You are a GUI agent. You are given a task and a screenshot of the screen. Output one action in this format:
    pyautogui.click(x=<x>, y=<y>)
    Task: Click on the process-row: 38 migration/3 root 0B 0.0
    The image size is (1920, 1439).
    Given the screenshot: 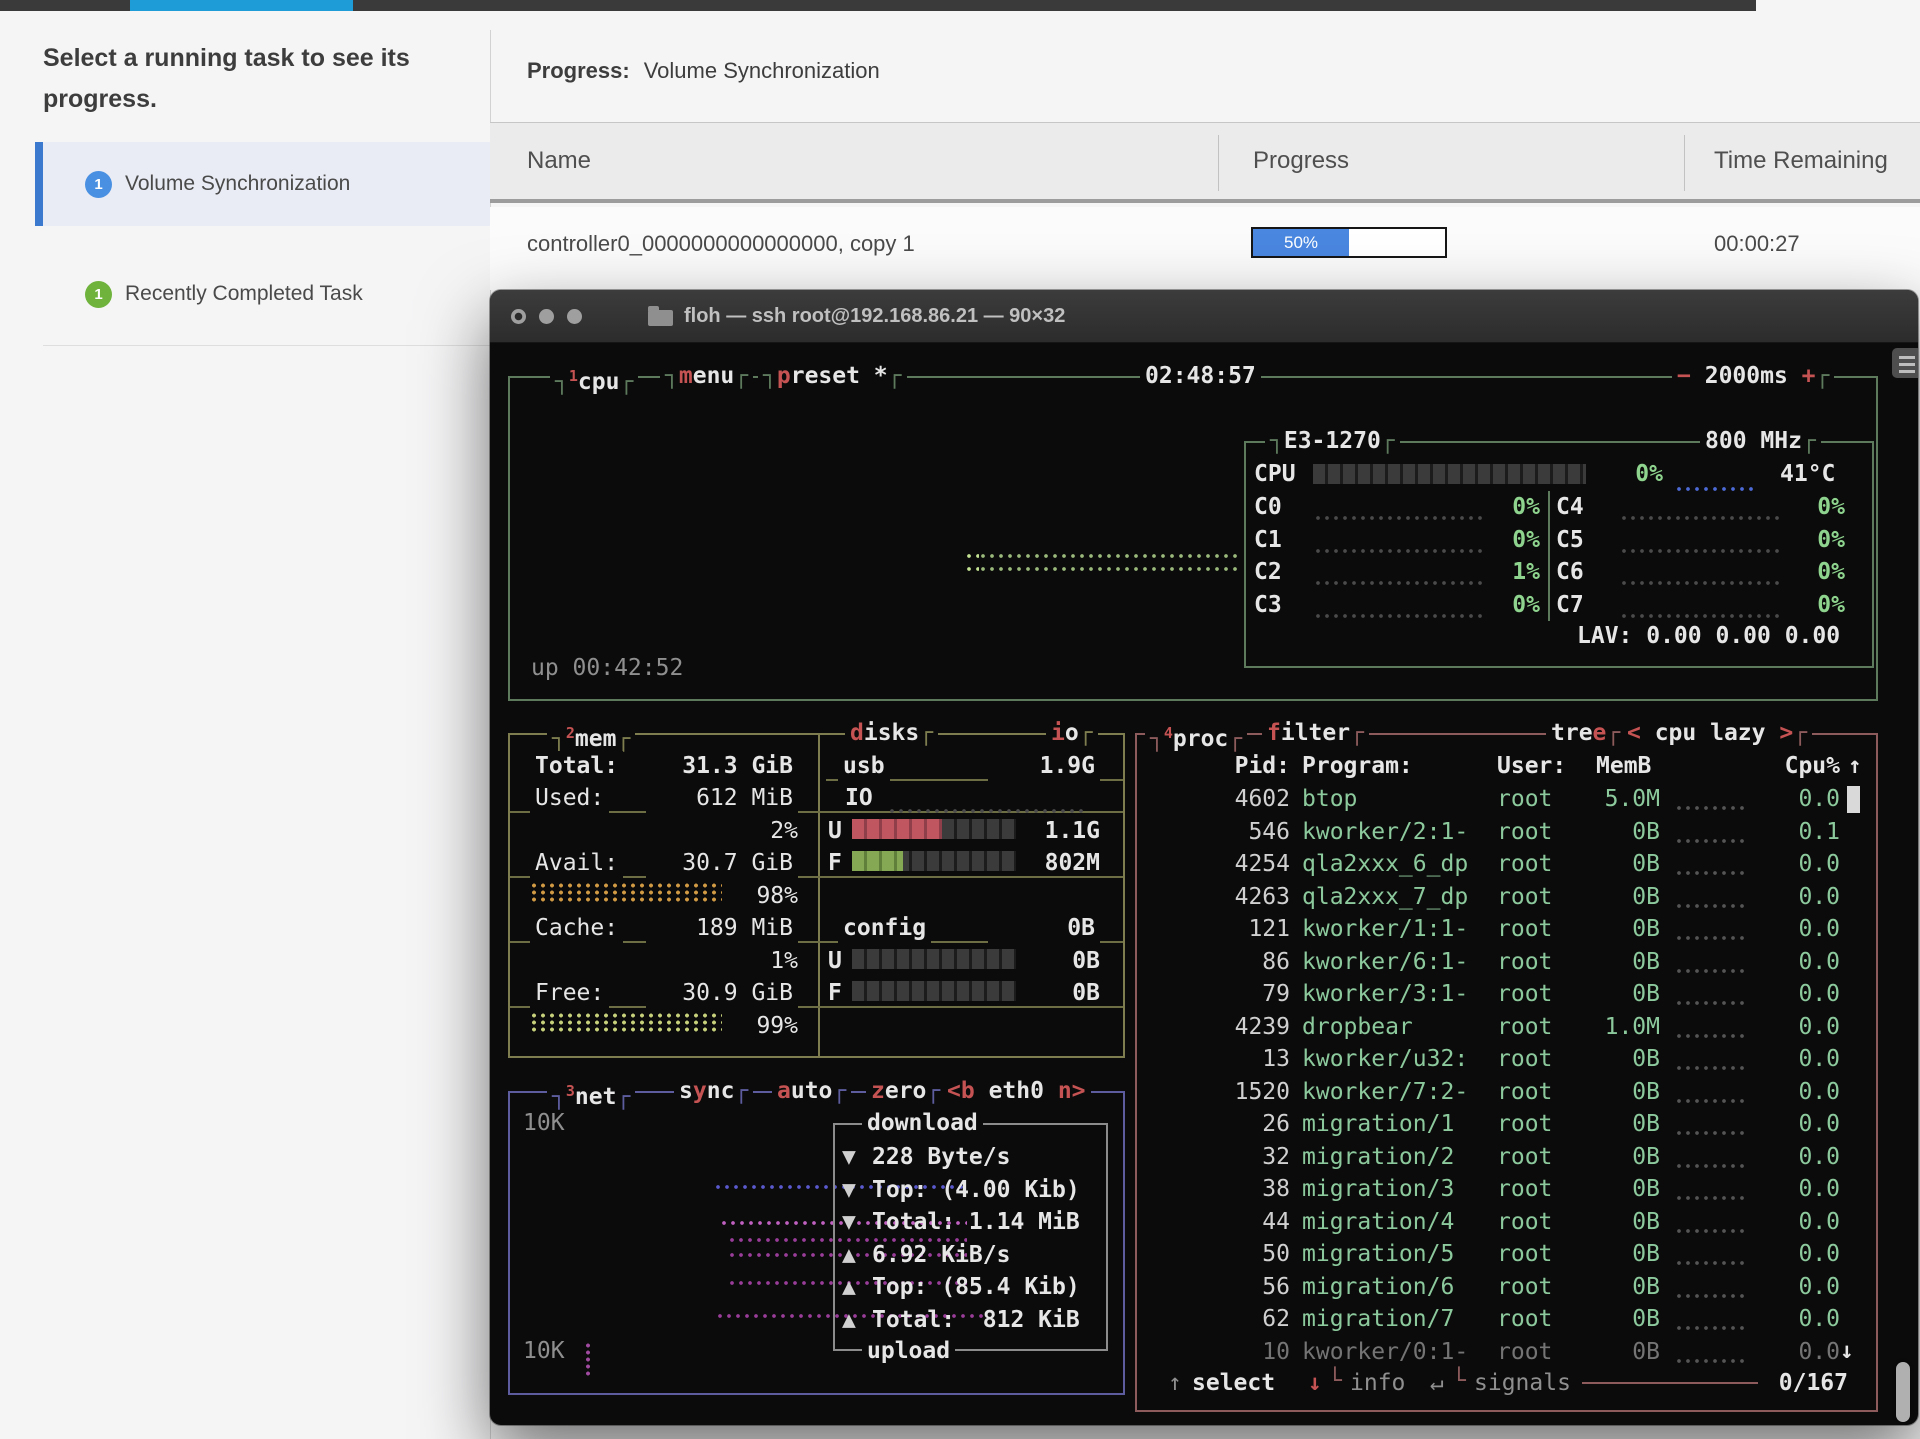 What is the action you would take?
    pyautogui.click(x=1184, y=1189)
    